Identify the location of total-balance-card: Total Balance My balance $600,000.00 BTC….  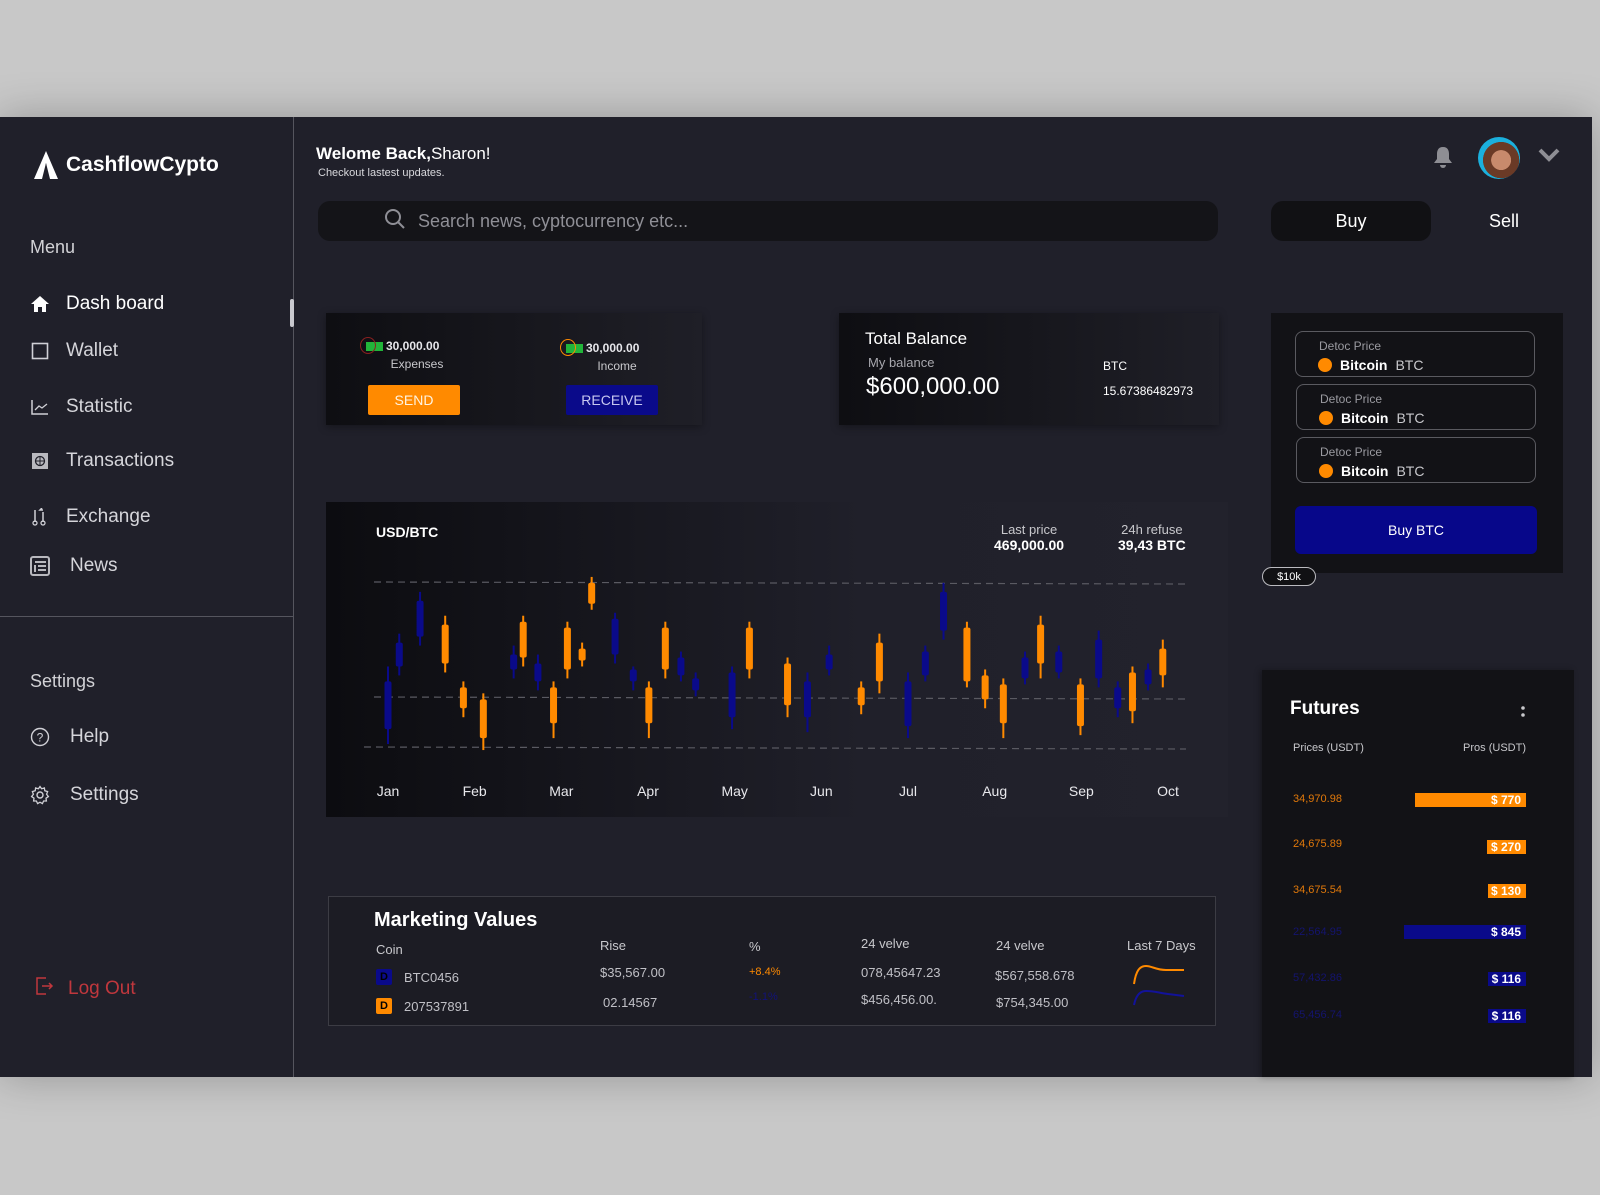
(1029, 369).